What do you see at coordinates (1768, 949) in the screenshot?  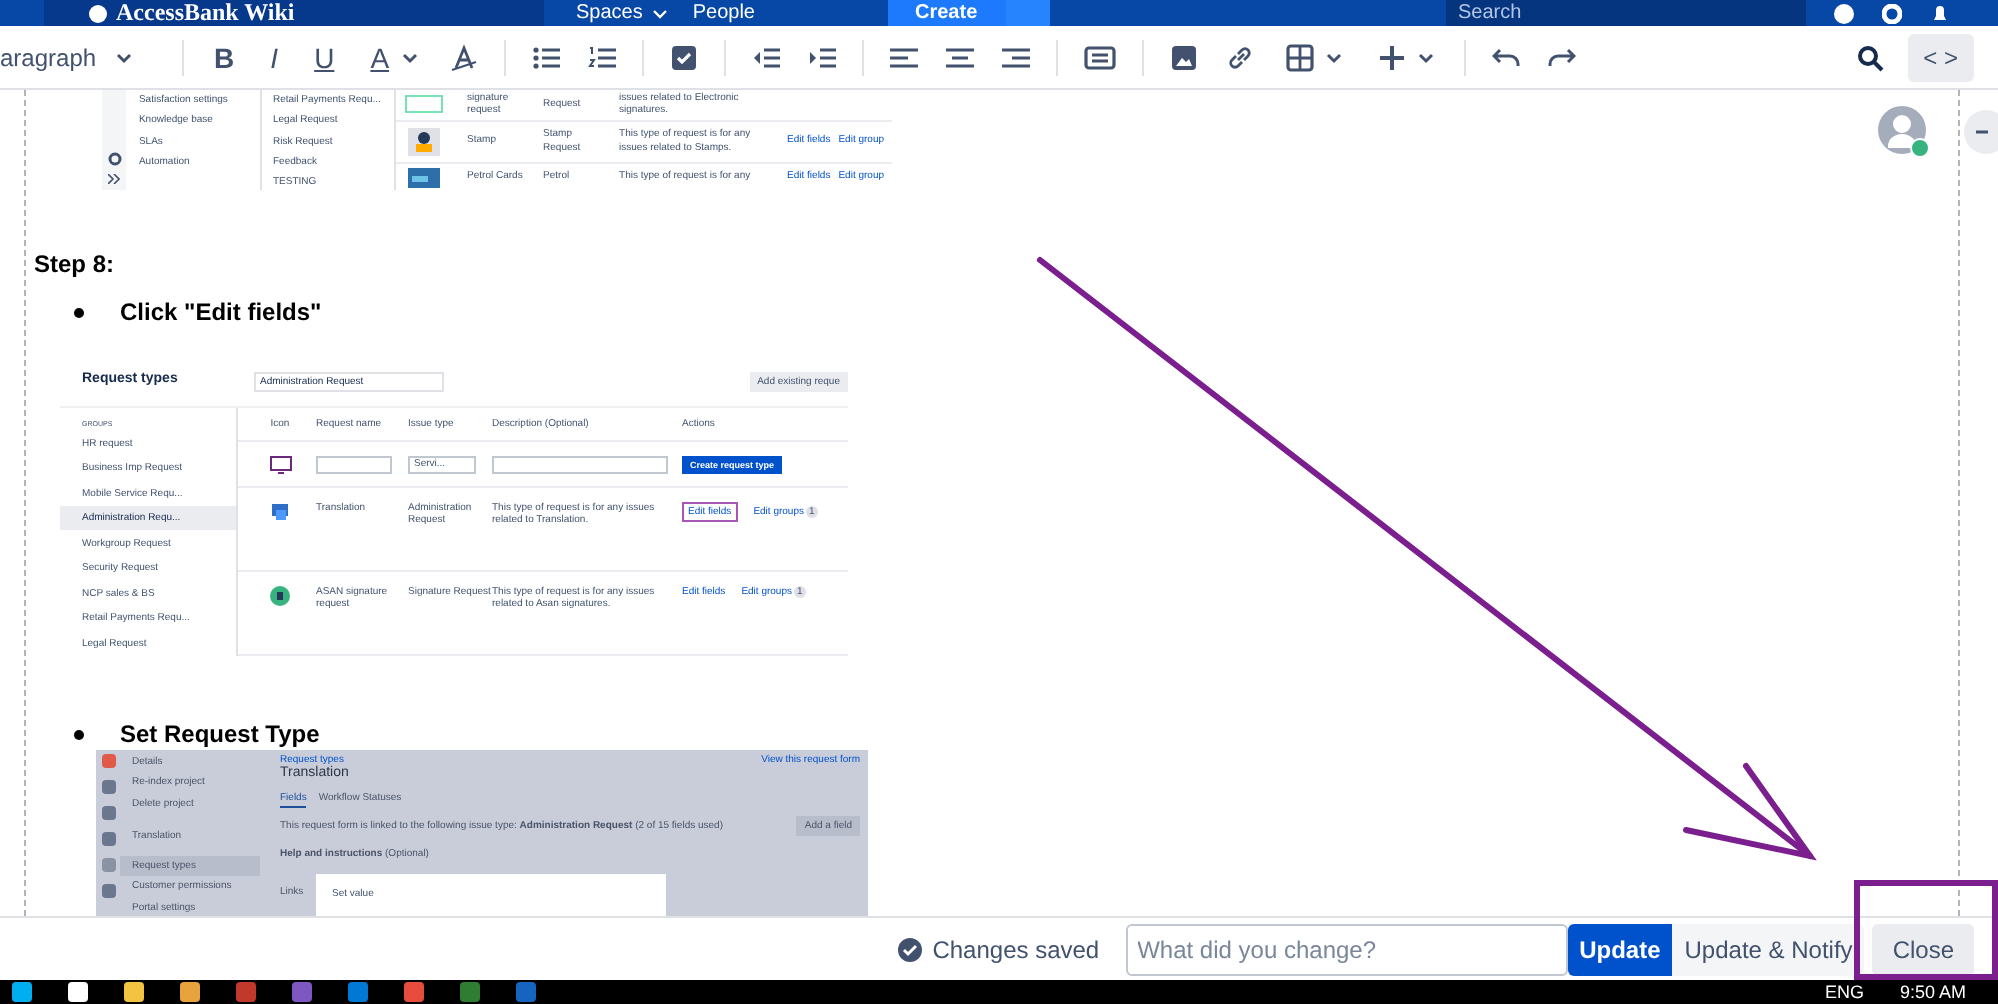 I see `update-notify-button: Update & Notify` at bounding box center [1768, 949].